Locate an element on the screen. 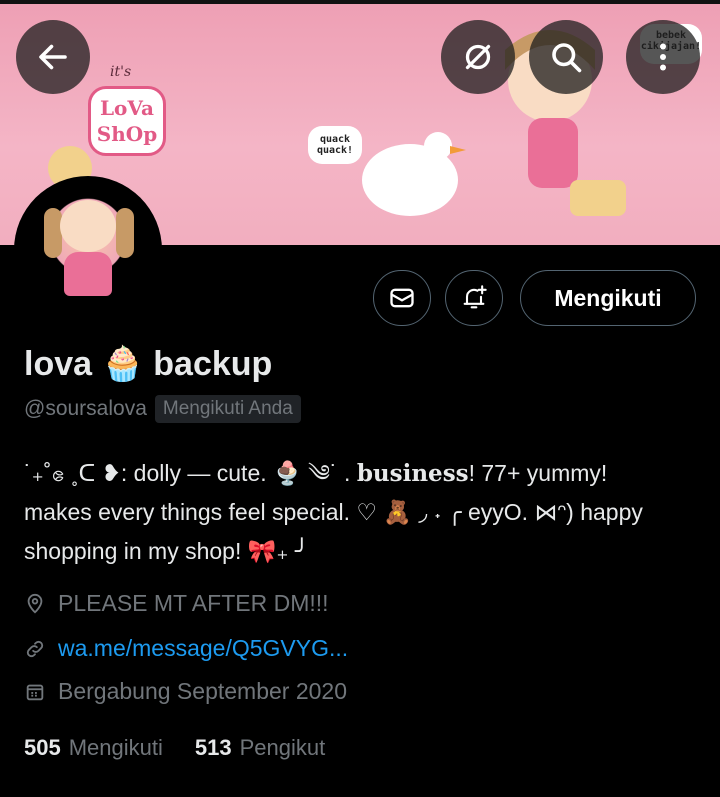  bio-line-3: shopping in my shop! 🎀₊ ╯ is located at coordinates (166, 551).